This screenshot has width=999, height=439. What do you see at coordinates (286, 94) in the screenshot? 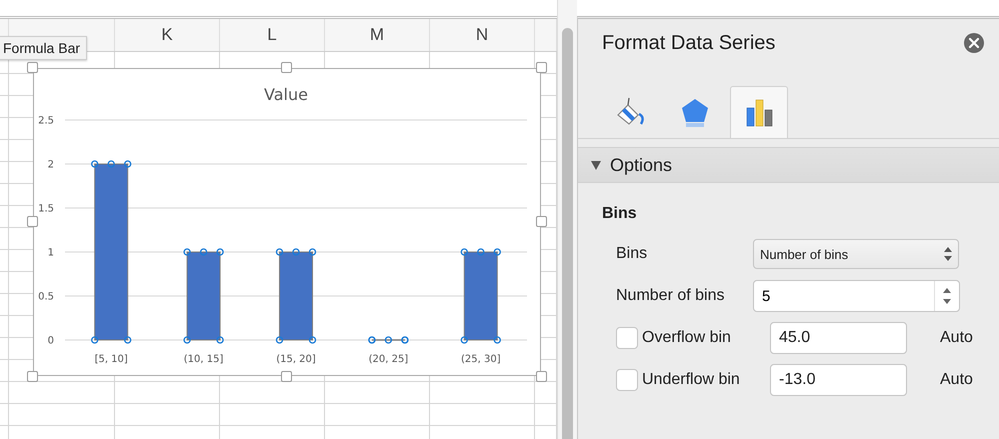
I see `chart-title: Value` at bounding box center [286, 94].